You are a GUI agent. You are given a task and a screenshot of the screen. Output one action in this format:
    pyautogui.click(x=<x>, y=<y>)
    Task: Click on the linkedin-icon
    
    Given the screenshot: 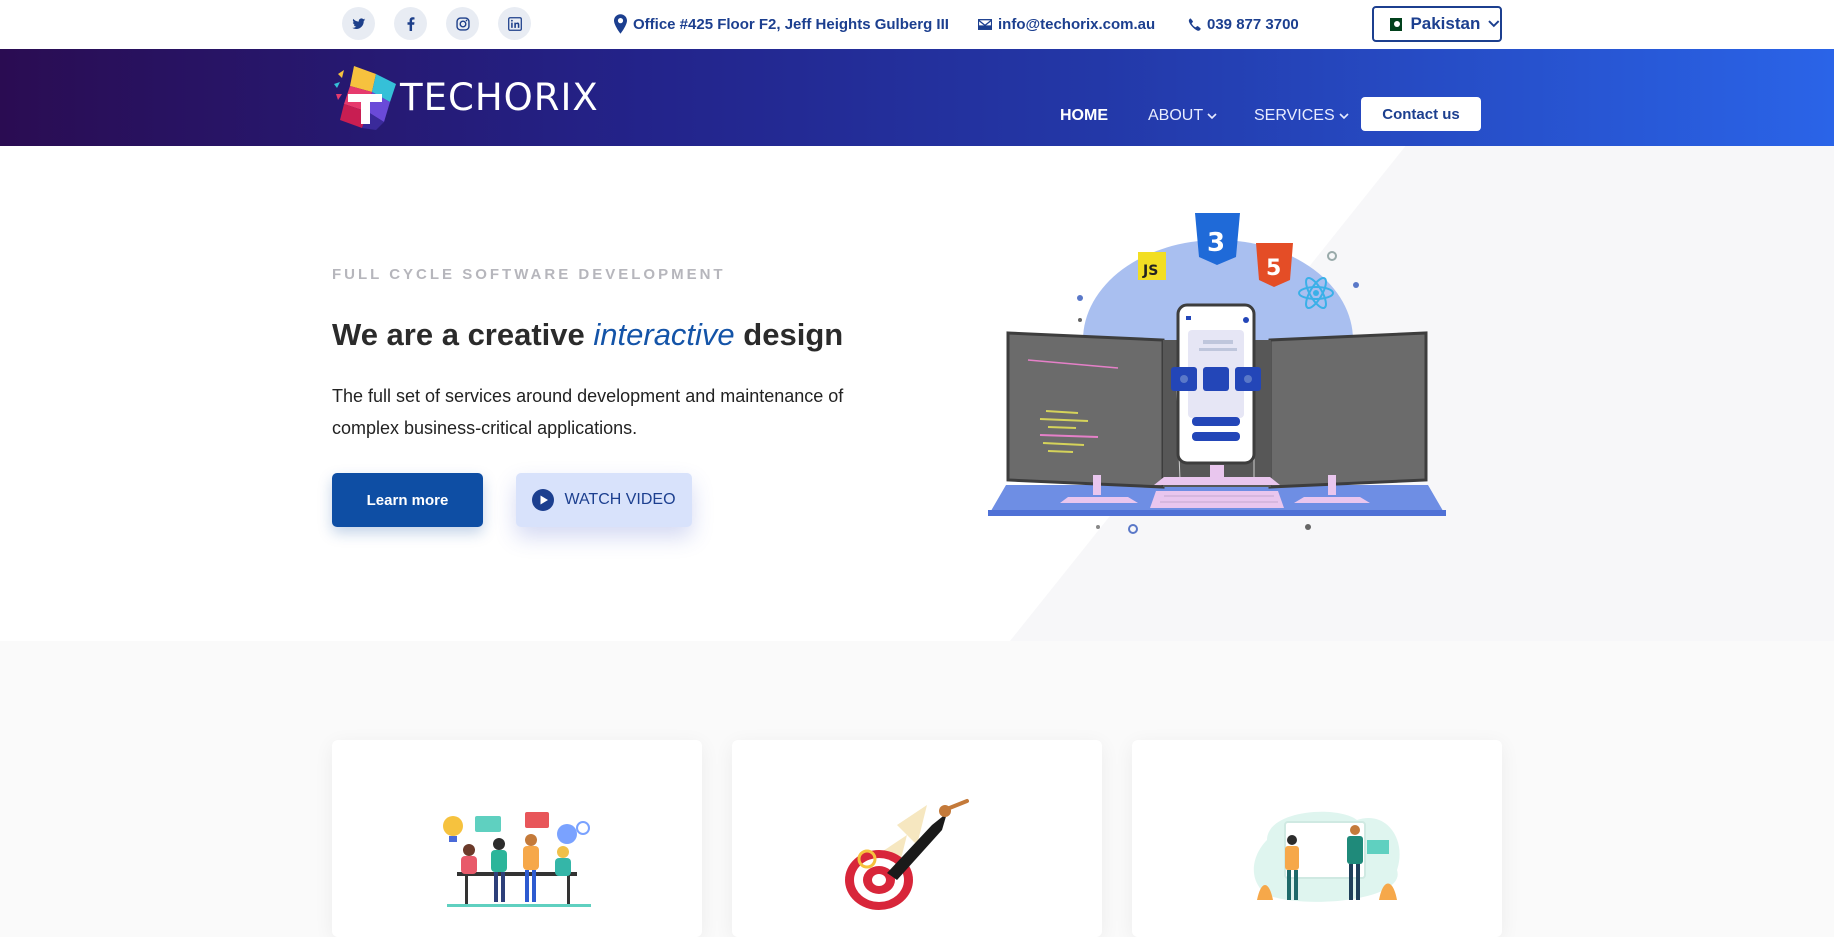 What is the action you would take?
    pyautogui.click(x=514, y=23)
    